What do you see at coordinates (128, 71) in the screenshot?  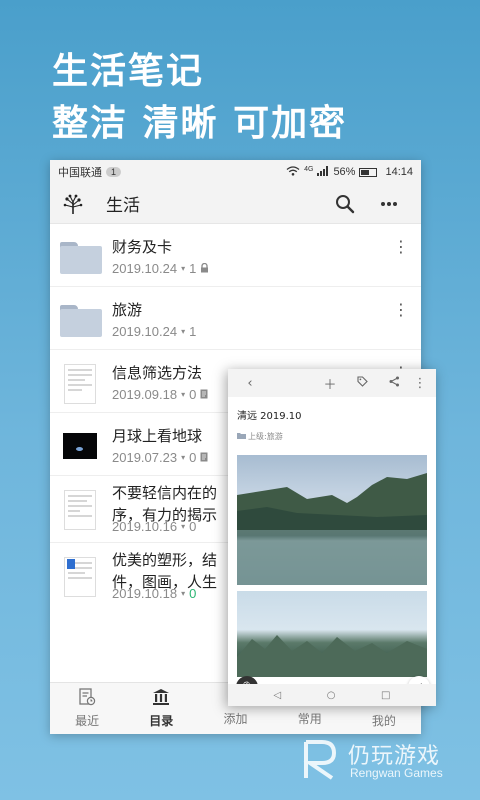 I see `promo-line-1: 生活笔记` at bounding box center [128, 71].